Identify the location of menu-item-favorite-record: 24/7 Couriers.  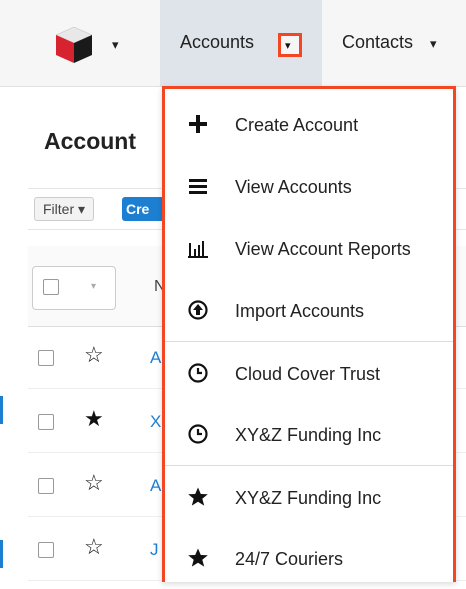
(309, 558).